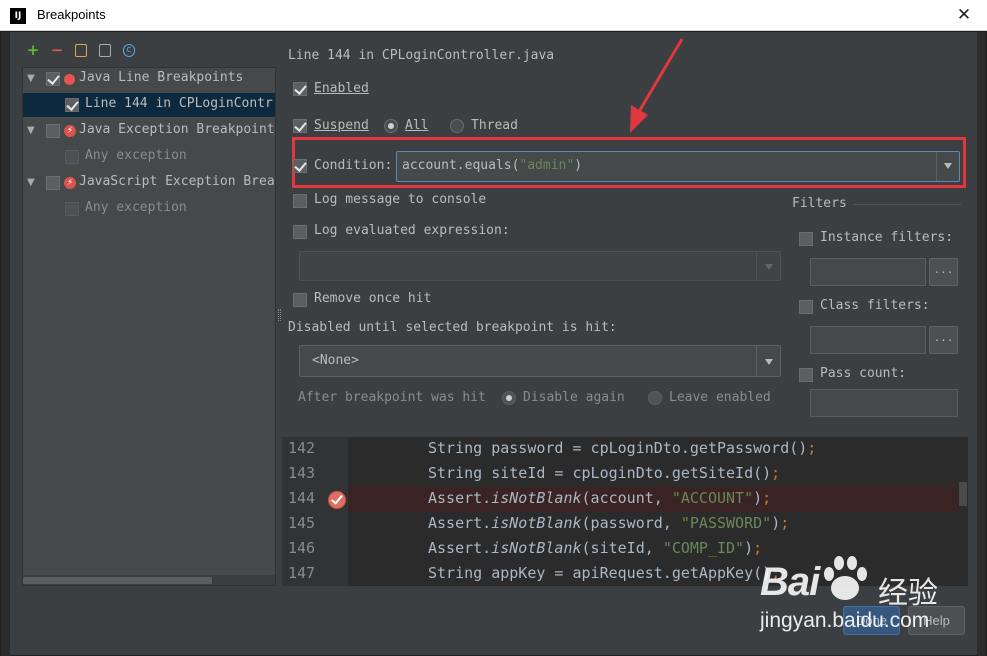 Image resolution: width=987 pixels, height=656 pixels. What do you see at coordinates (768, 266) in the screenshot?
I see `expression-dropdown` at bounding box center [768, 266].